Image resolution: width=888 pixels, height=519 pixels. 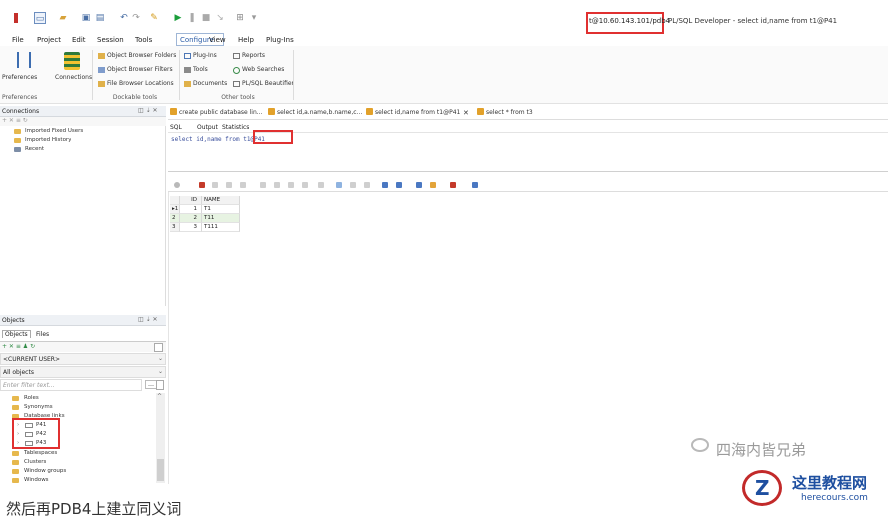 What do you see at coordinates (34, 149) in the screenshot?
I see `connections-item: Recent` at bounding box center [34, 149].